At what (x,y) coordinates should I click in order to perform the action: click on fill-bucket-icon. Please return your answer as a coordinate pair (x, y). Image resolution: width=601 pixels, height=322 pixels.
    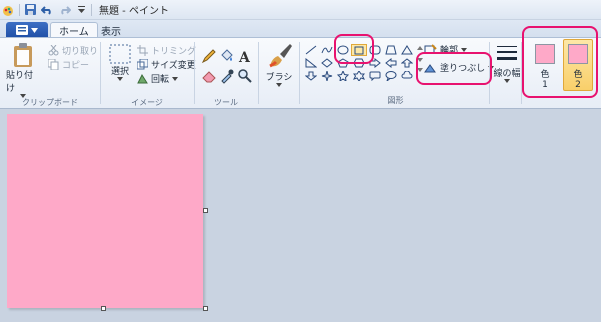
    Looking at the image, I should click on (227, 55).